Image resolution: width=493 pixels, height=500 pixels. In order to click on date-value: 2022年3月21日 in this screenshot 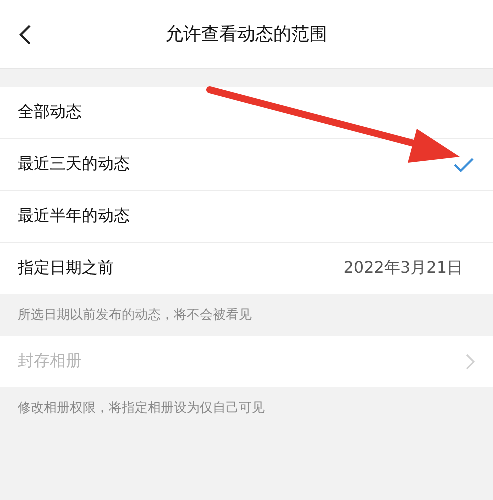, I will do `click(403, 268)`.